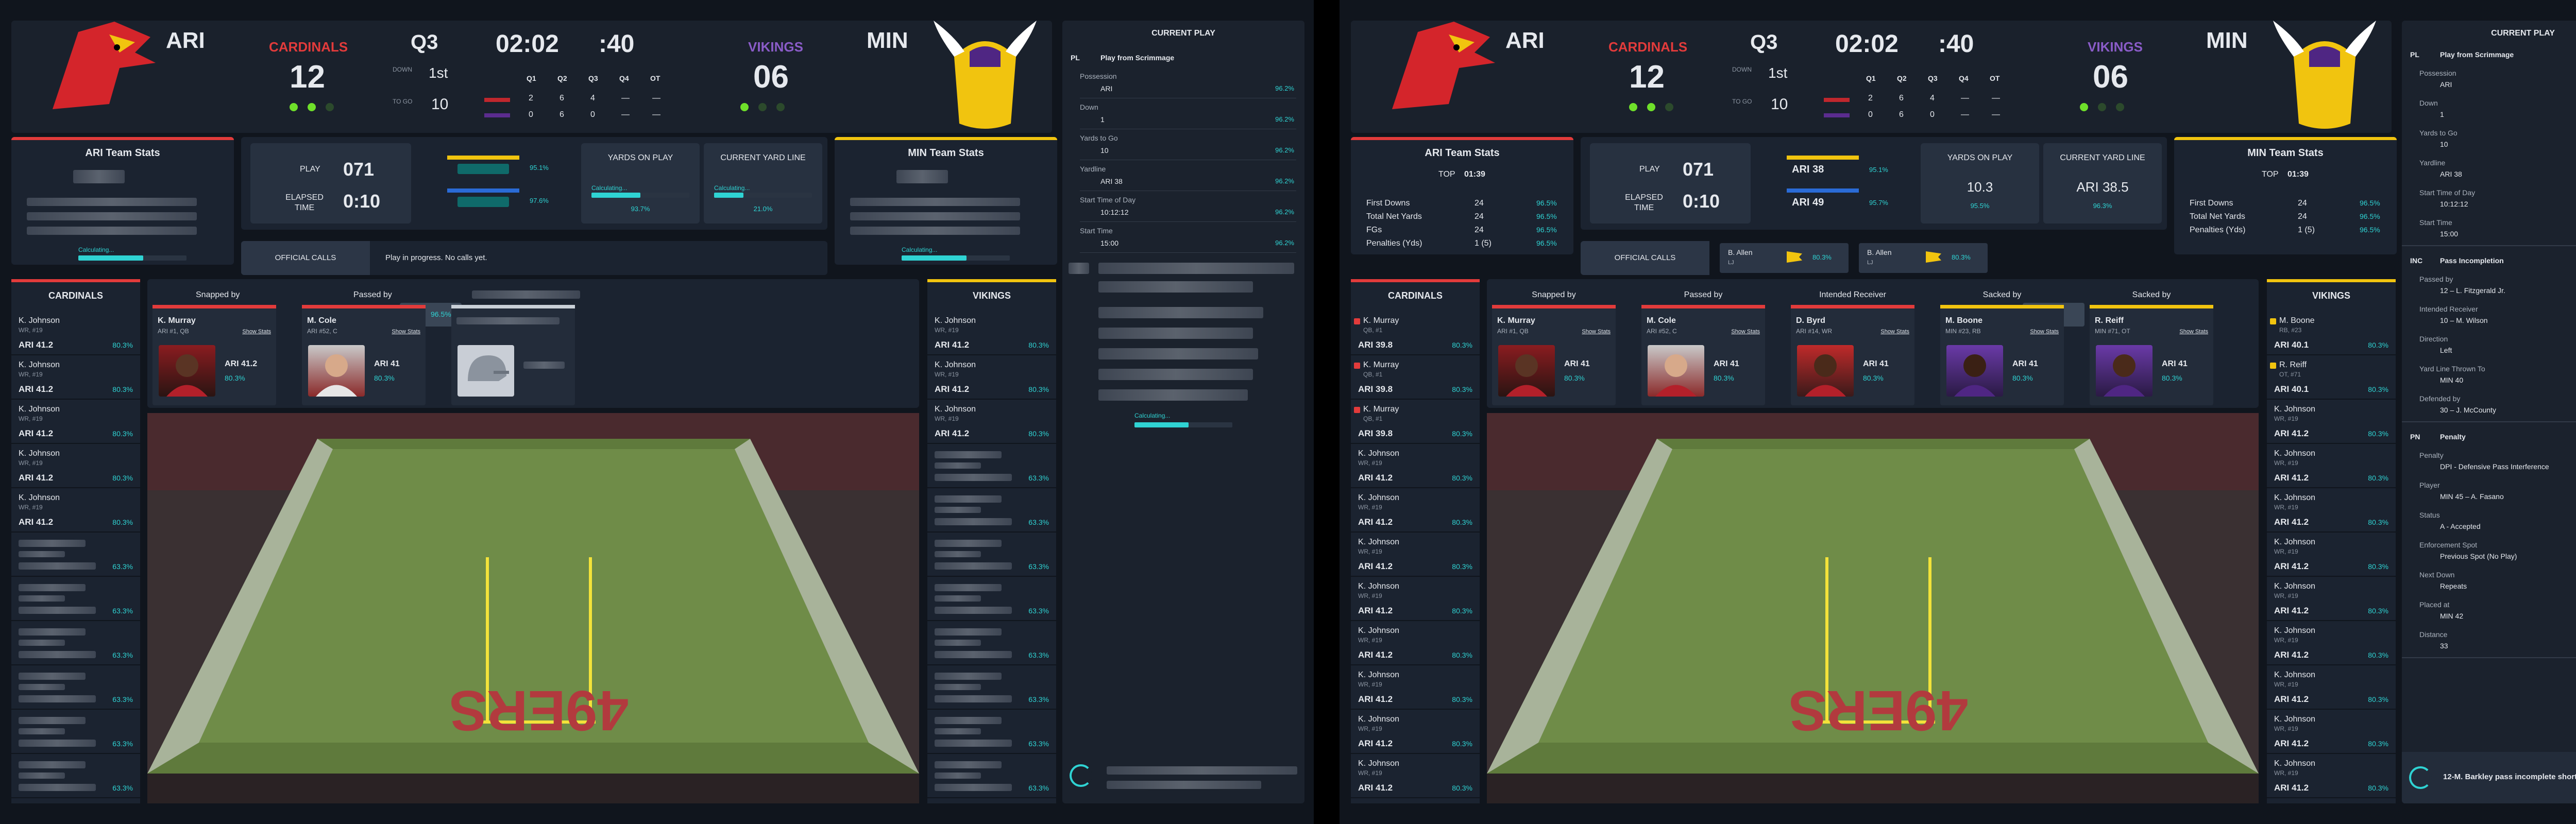 This screenshot has height=824, width=2576. I want to click on player-photo, so click(1825, 371).